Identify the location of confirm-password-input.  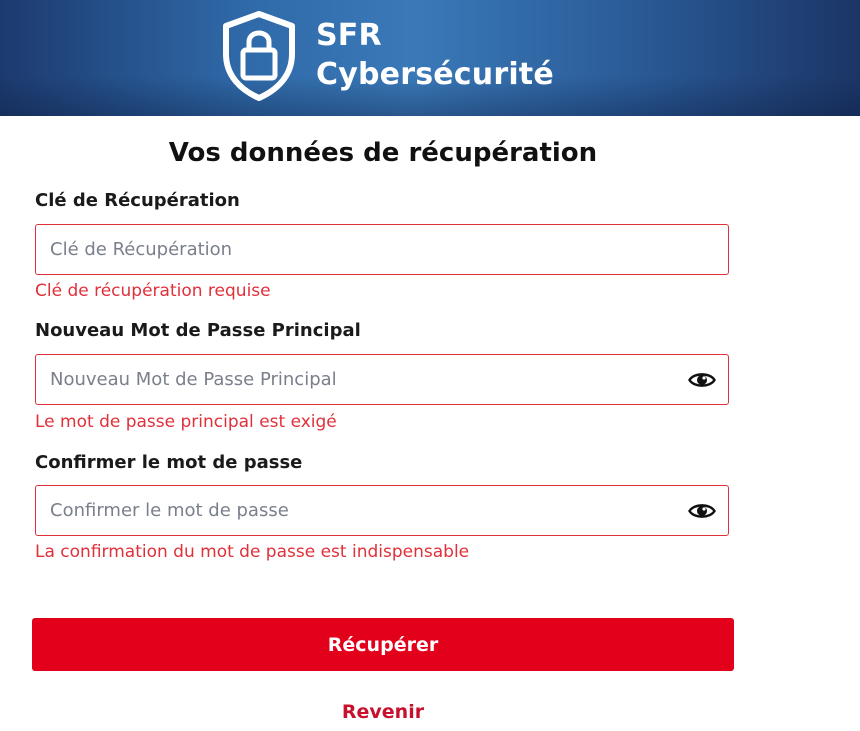
(382, 510).